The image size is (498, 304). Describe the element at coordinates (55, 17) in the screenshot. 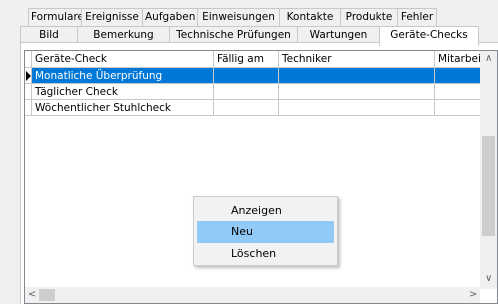

I see `tab-formulare: Formulare` at that location.